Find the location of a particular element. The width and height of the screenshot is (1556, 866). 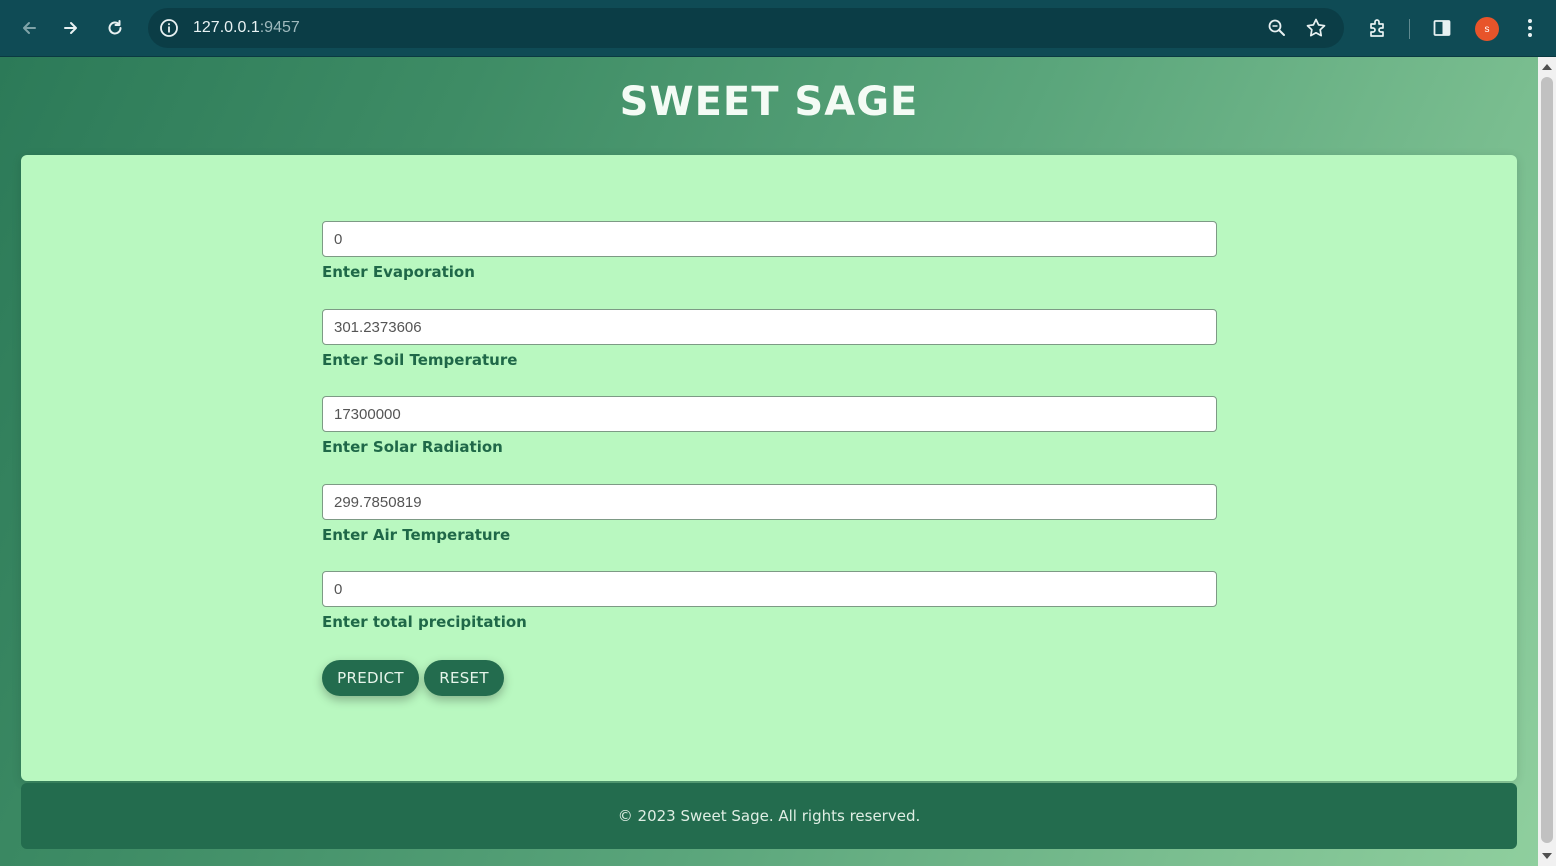

vertical-scrollbar is located at coordinates (1547, 461).